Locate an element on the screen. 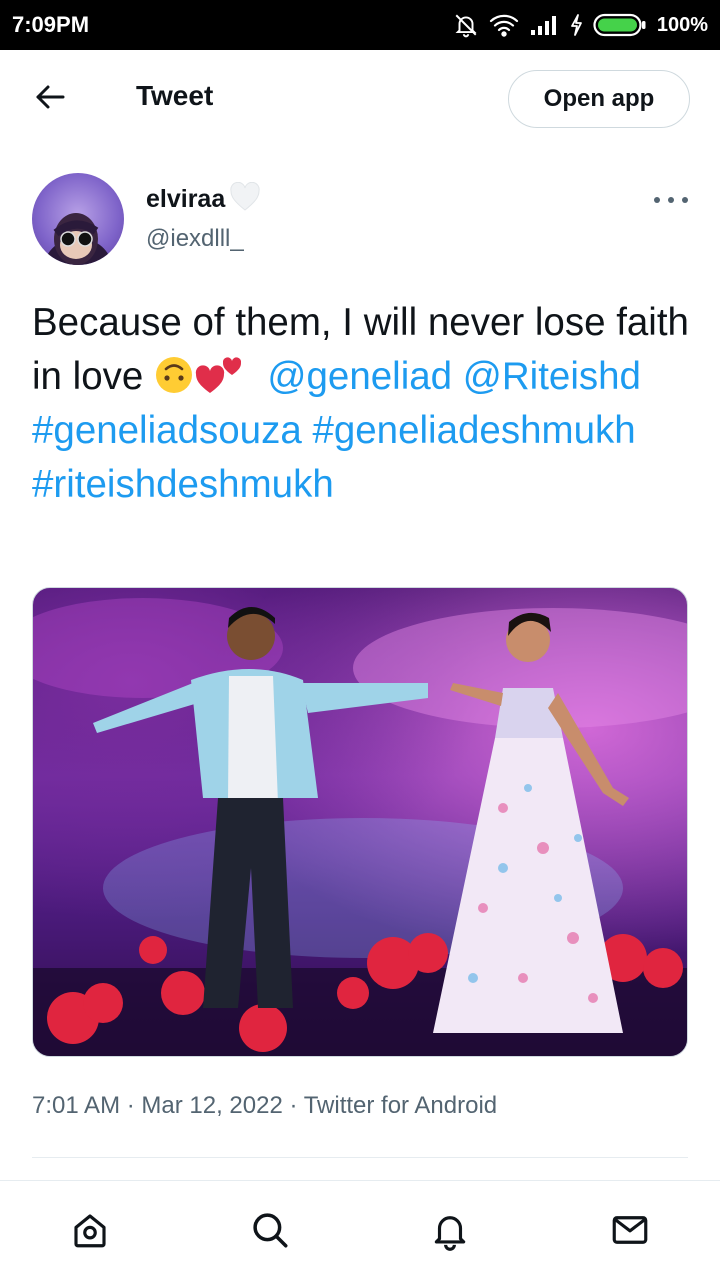 Image resolution: width=720 pixels, height=1280 pixels. arrow-left-icon is located at coordinates (50, 99).